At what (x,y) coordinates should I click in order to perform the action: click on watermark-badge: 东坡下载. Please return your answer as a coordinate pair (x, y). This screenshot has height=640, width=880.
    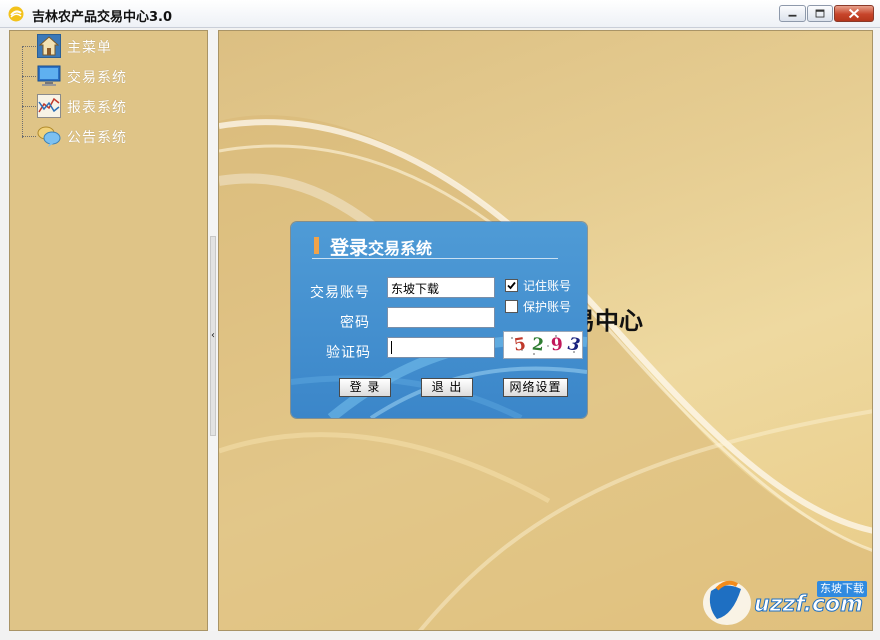
    Looking at the image, I should click on (842, 589).